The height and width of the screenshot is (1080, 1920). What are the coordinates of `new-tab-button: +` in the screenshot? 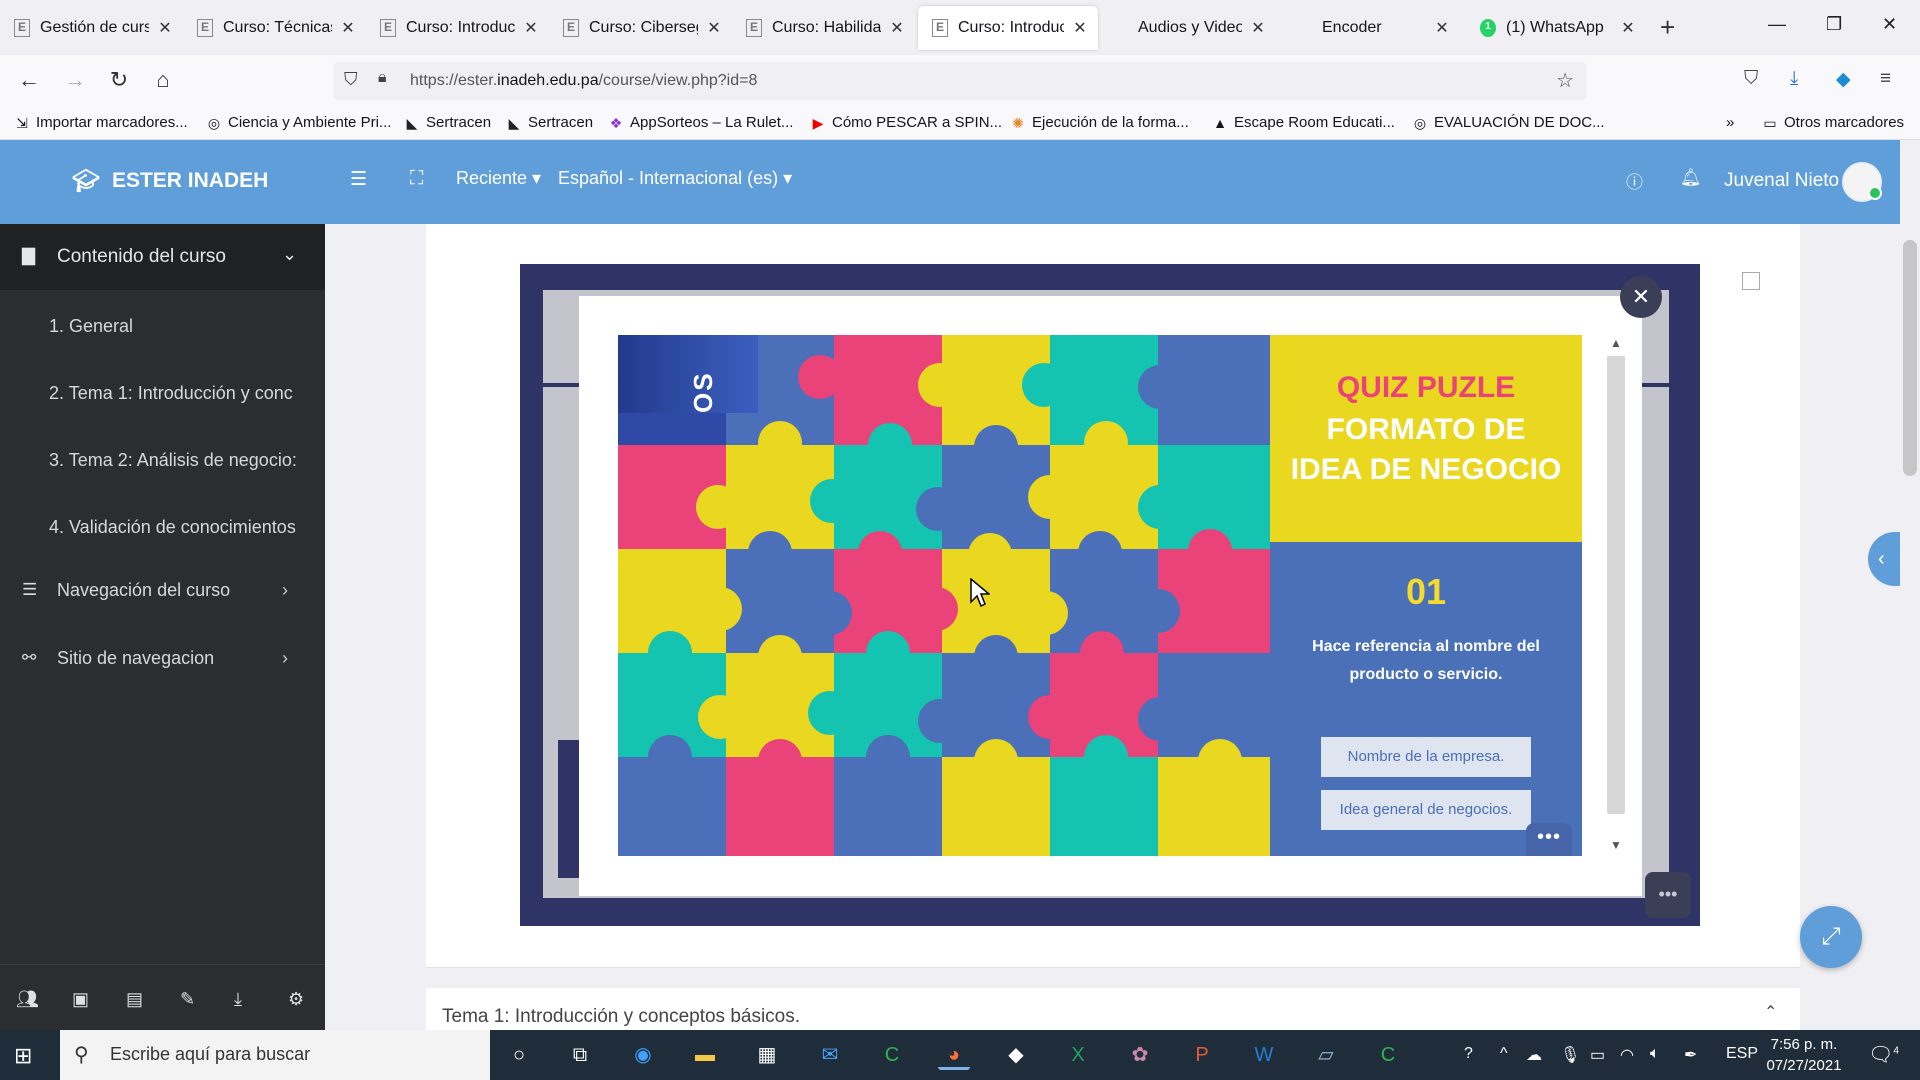 It's located at (1667, 27).